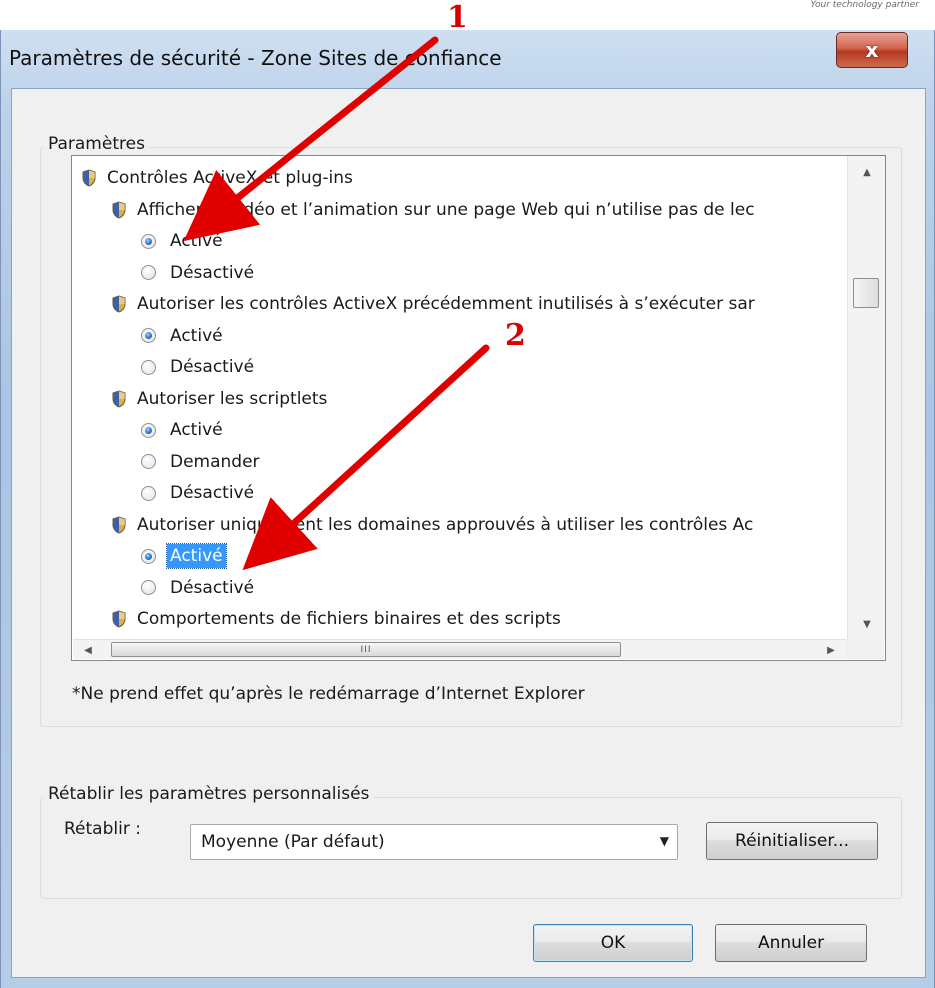 This screenshot has height=988, width=935. I want to click on scroll-grip-icon: III, so click(366, 649).